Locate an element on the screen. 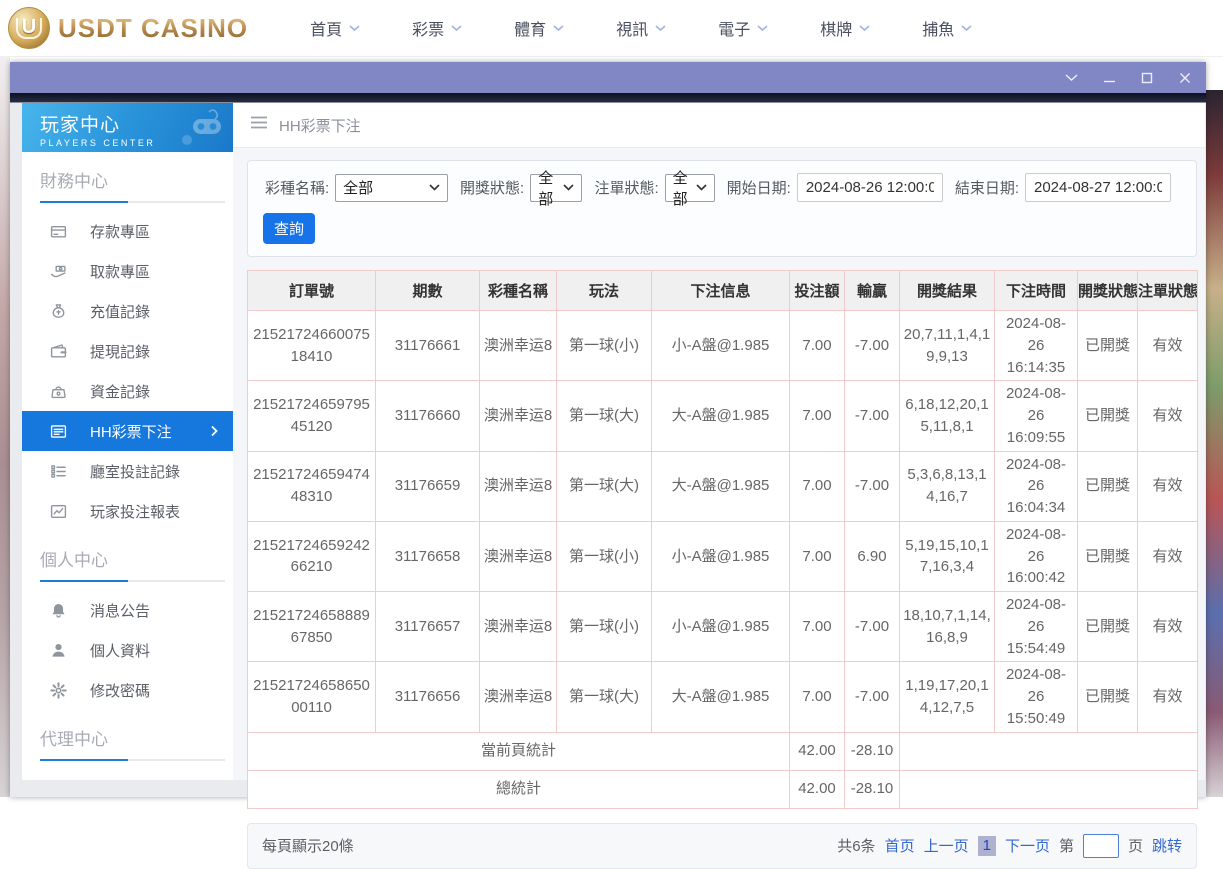 The width and height of the screenshot is (1223, 869). table-cell: 2024-08-26 15:50:49 is located at coordinates (1036, 697).